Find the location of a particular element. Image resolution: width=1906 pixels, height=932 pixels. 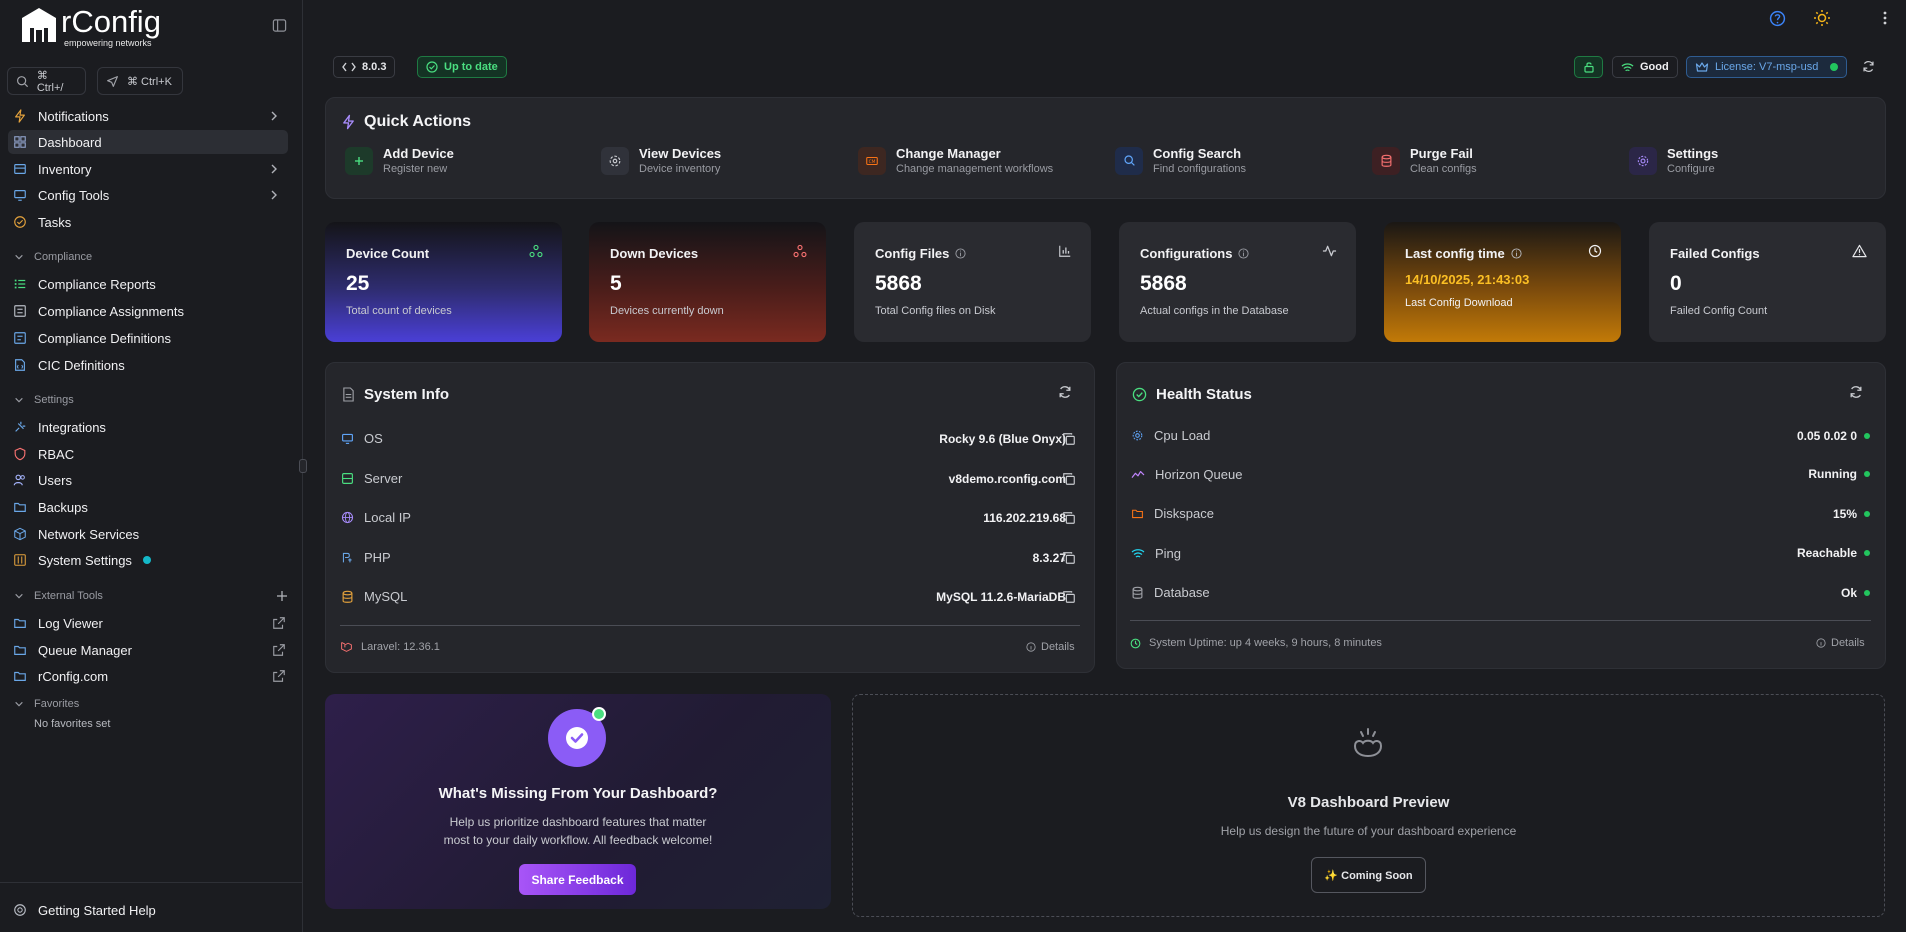

sidebar-item-notifications: Notifications is located at coordinates (148, 116).